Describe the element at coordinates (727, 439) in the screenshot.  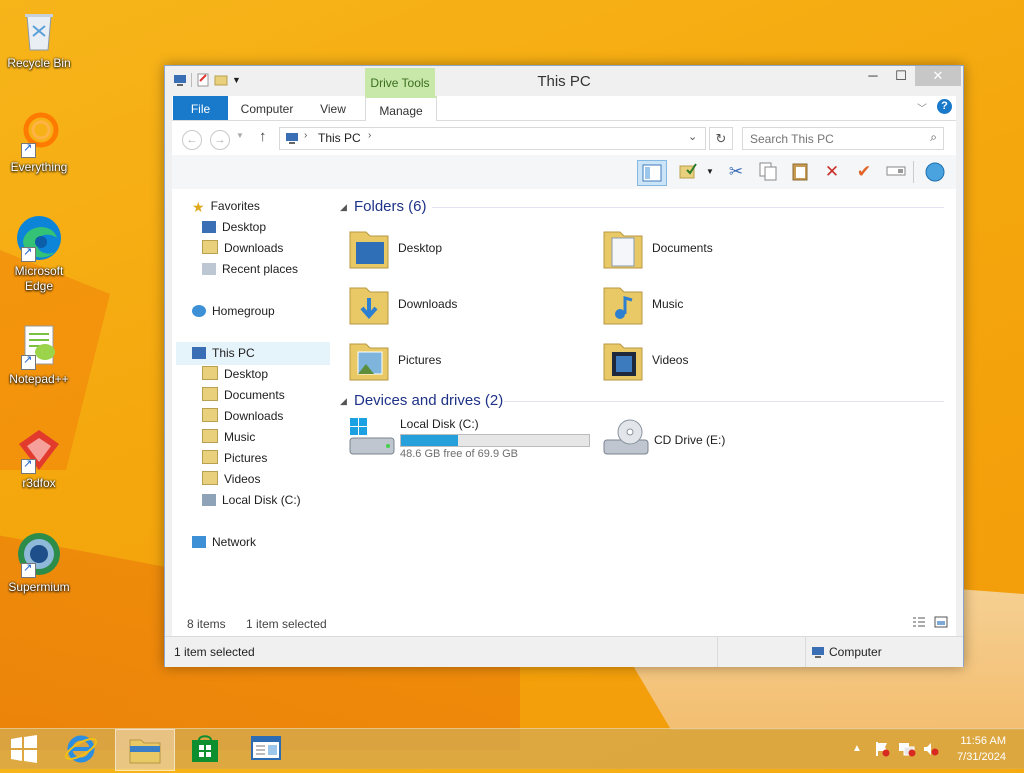
I see `drive-item-cd-drive: CD Drive (E:)` at that location.